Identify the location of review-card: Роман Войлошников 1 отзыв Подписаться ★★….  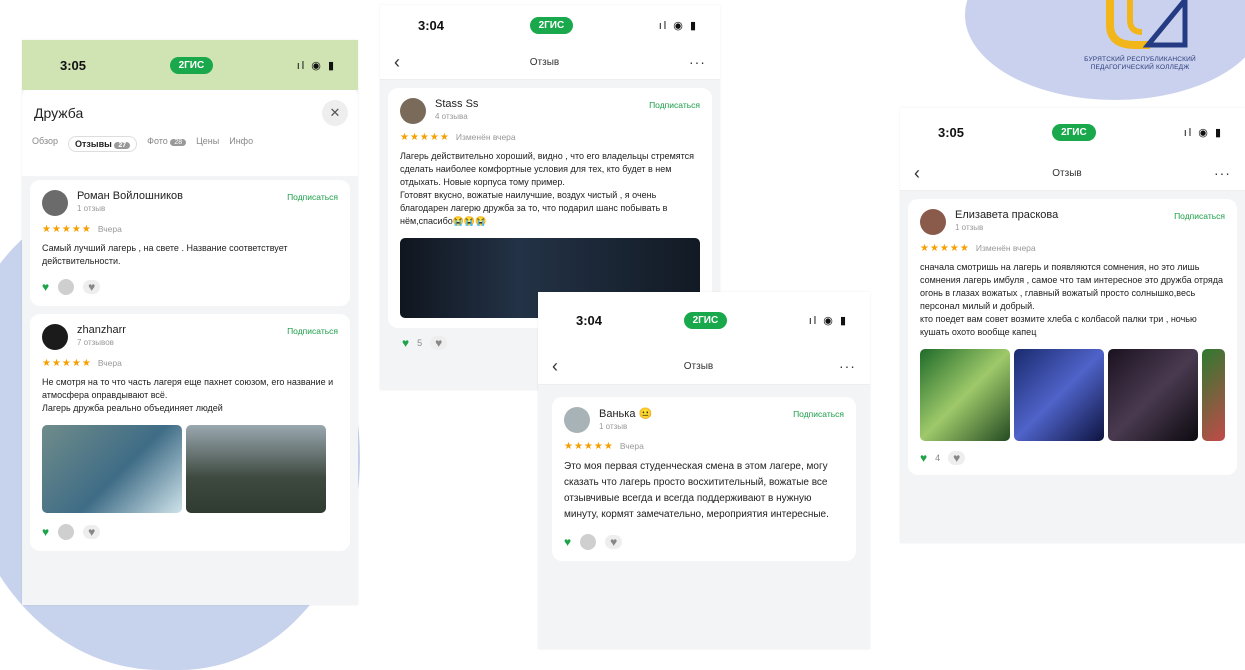
(190, 243).